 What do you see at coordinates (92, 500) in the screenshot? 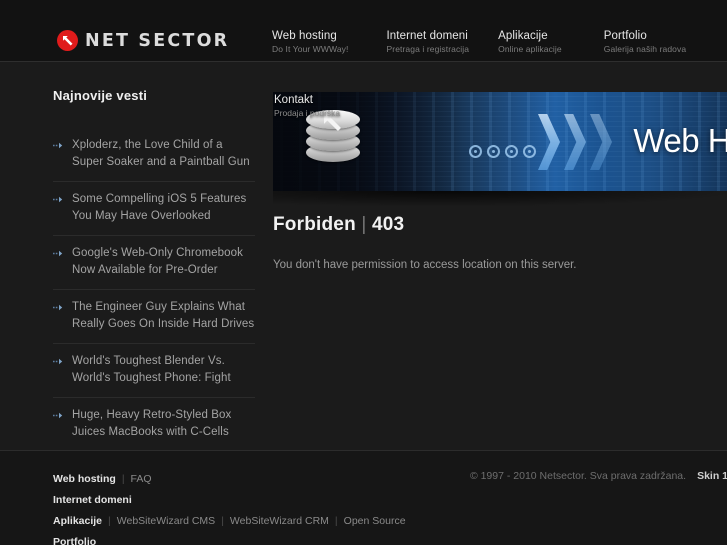
I see `footer-link-internet-domeni: Internet domeni` at bounding box center [92, 500].